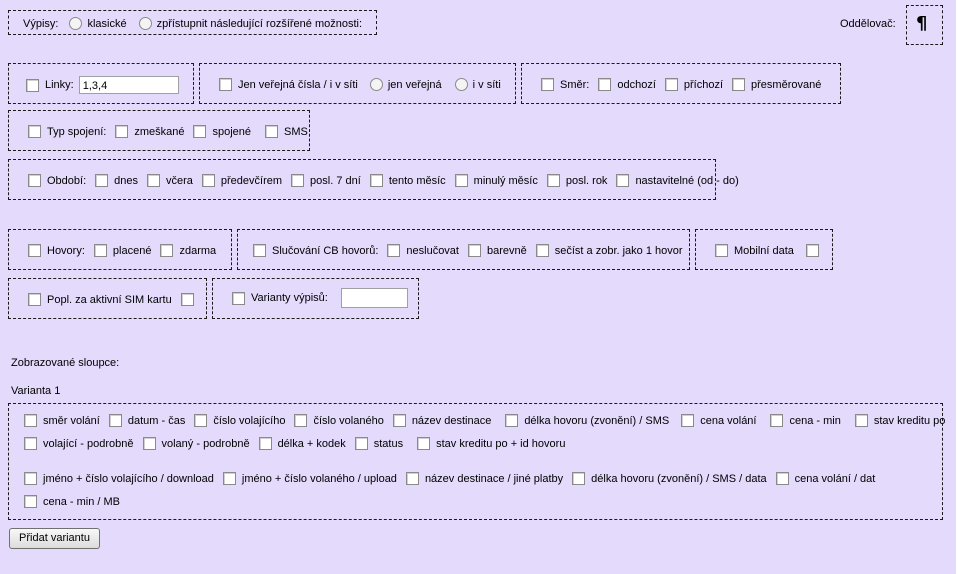 This screenshot has height=574, width=958. What do you see at coordinates (494, 479) in the screenshot?
I see `col-nazev-destinace-platby: název destinace / jiné platby` at bounding box center [494, 479].